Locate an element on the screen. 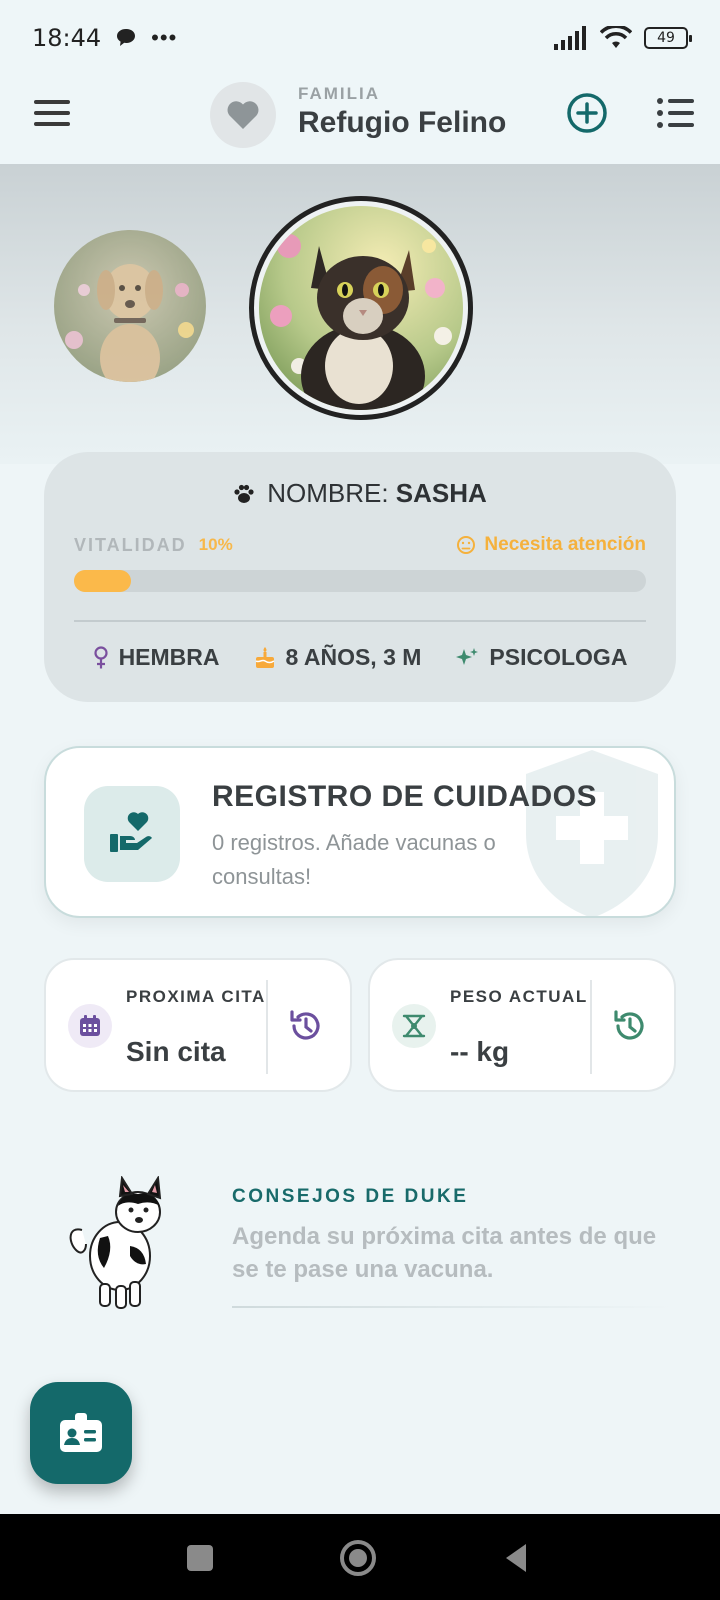 Image resolution: width=720 pixels, height=1600 pixels. family-label: FAMILIA is located at coordinates (339, 93).